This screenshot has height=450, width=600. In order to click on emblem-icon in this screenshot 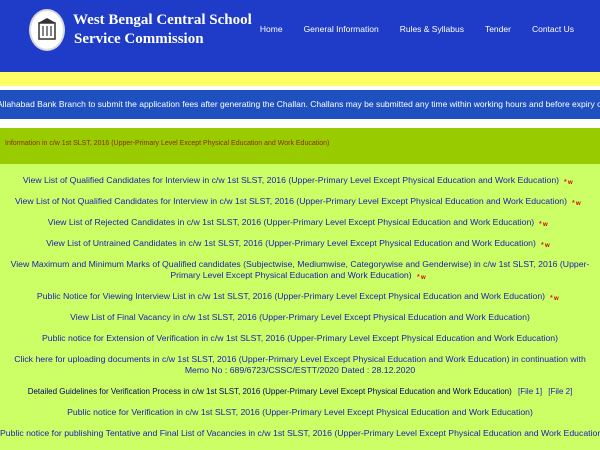, I will do `click(47, 29)`.